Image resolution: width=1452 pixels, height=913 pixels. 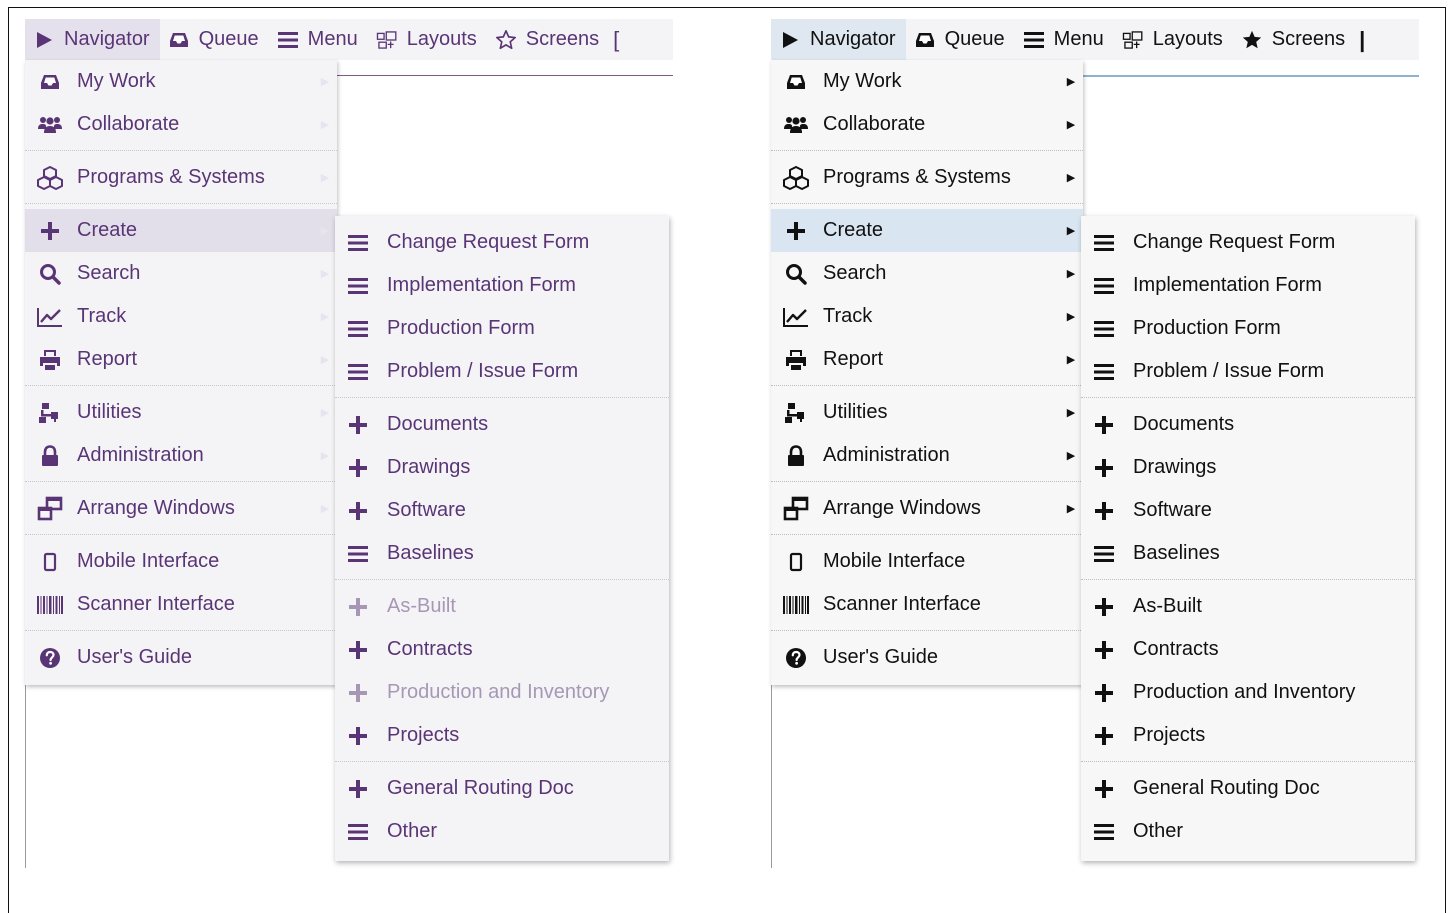 I want to click on menu-item-label: Programs & Systems, so click(x=171, y=177).